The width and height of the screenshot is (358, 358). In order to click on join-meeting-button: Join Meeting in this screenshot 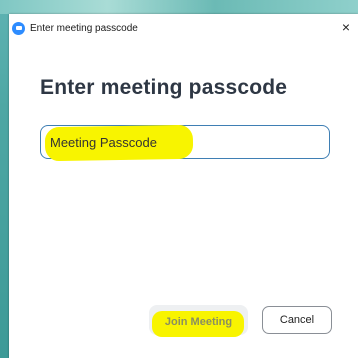, I will do `click(198, 321)`.